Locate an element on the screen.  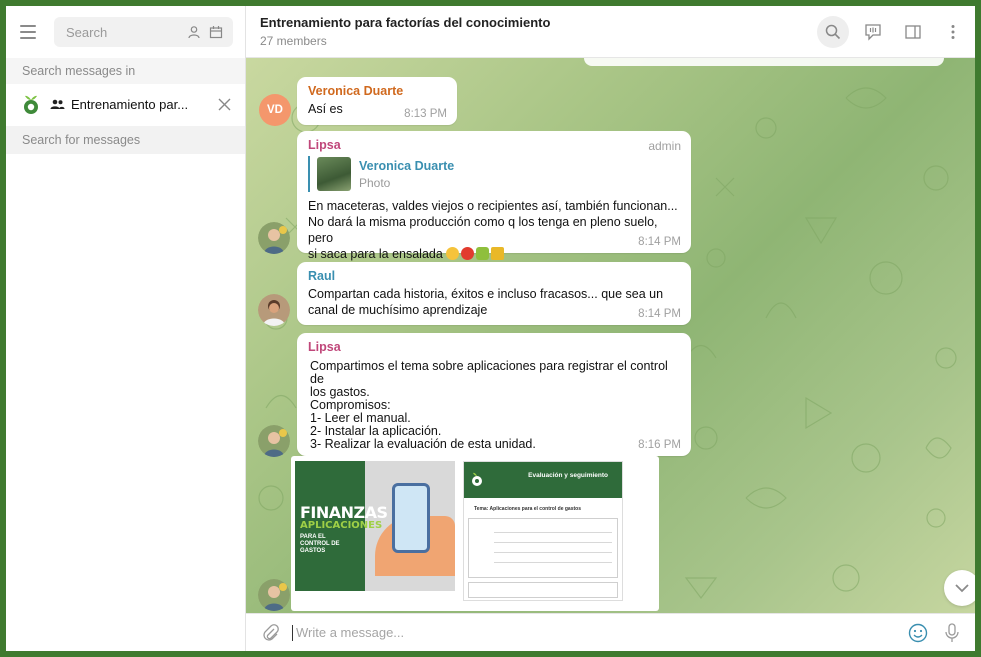
admin-badge: admin is located at coordinates (664, 146).